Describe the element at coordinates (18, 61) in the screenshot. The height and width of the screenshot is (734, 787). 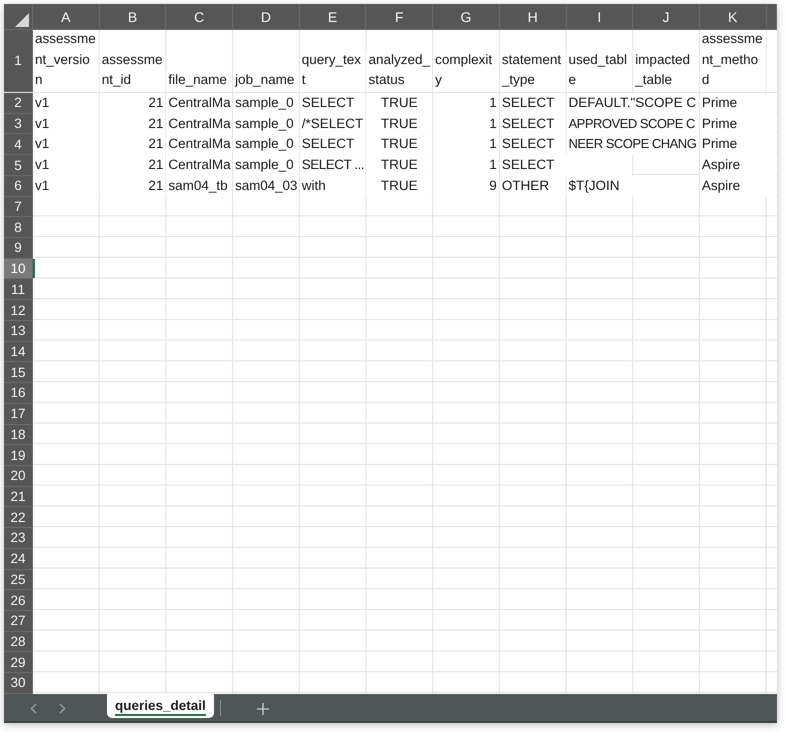
I see `row-header: 1` at that location.